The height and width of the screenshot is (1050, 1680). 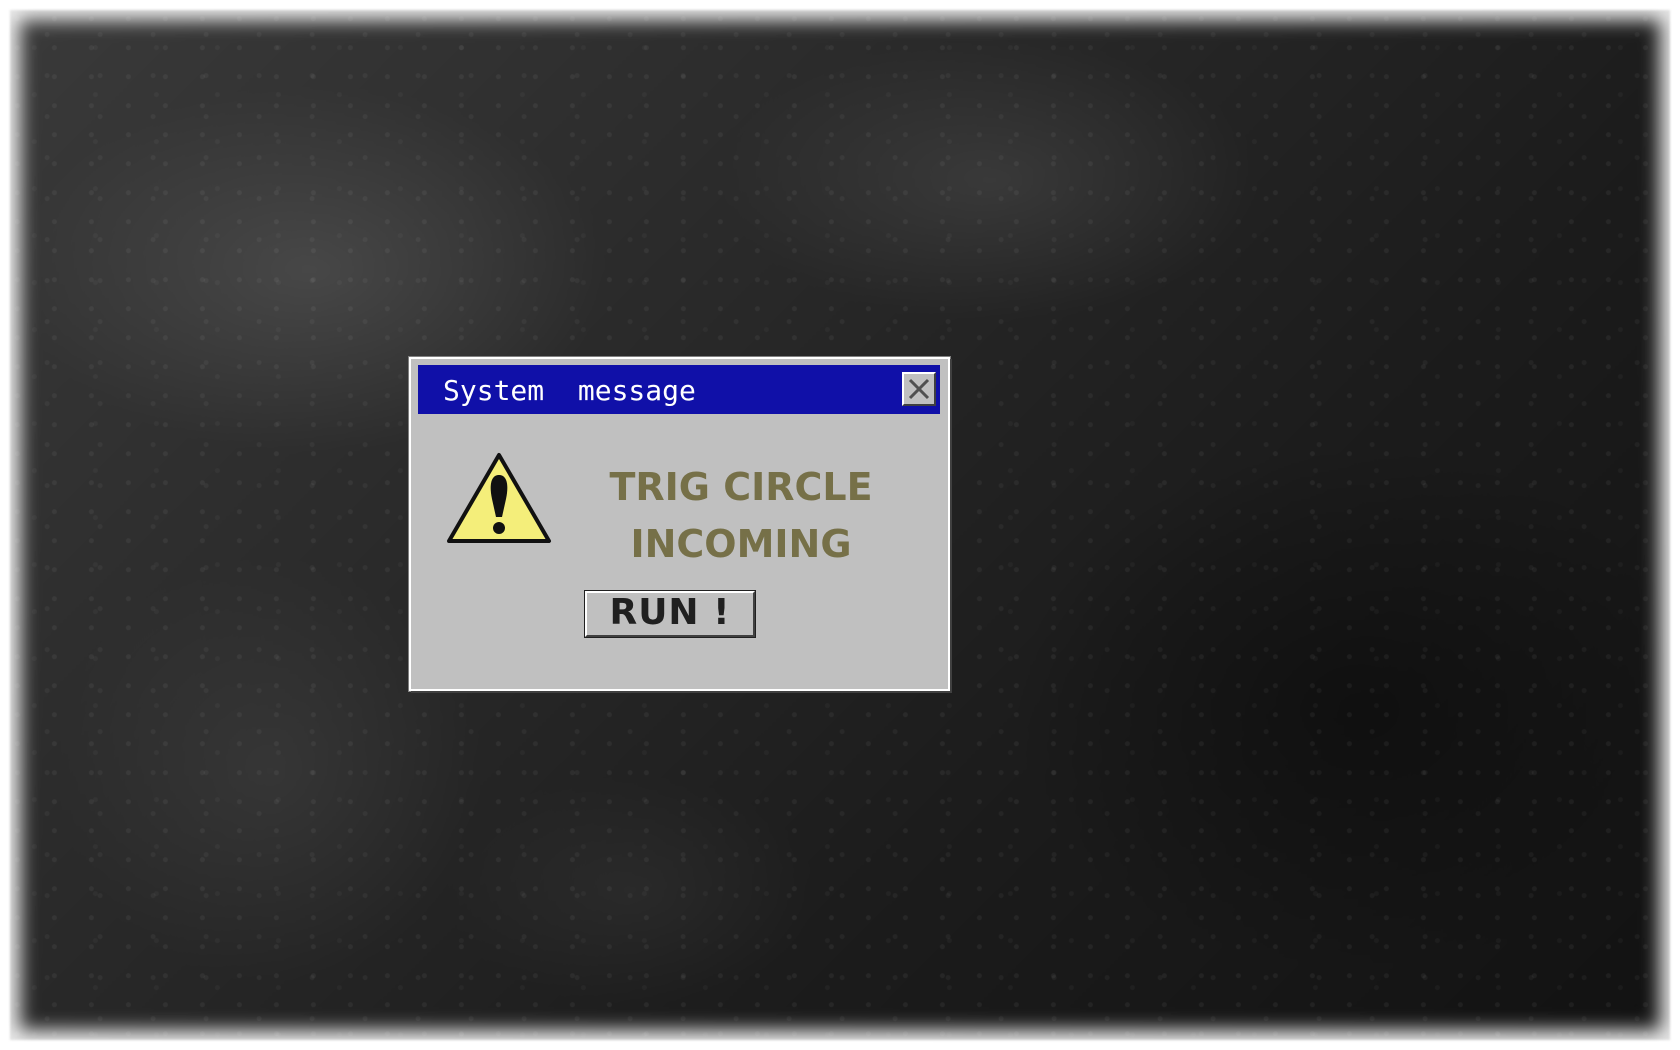 I want to click on dialog-title: System message, so click(x=569, y=390).